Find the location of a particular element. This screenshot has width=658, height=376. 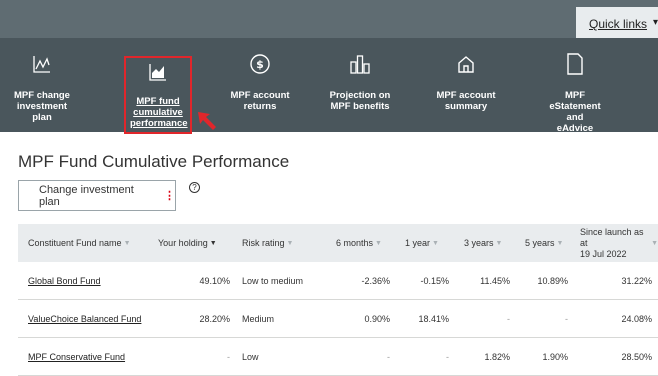

nav-label-line1: MPF is located at coordinates (575, 95).